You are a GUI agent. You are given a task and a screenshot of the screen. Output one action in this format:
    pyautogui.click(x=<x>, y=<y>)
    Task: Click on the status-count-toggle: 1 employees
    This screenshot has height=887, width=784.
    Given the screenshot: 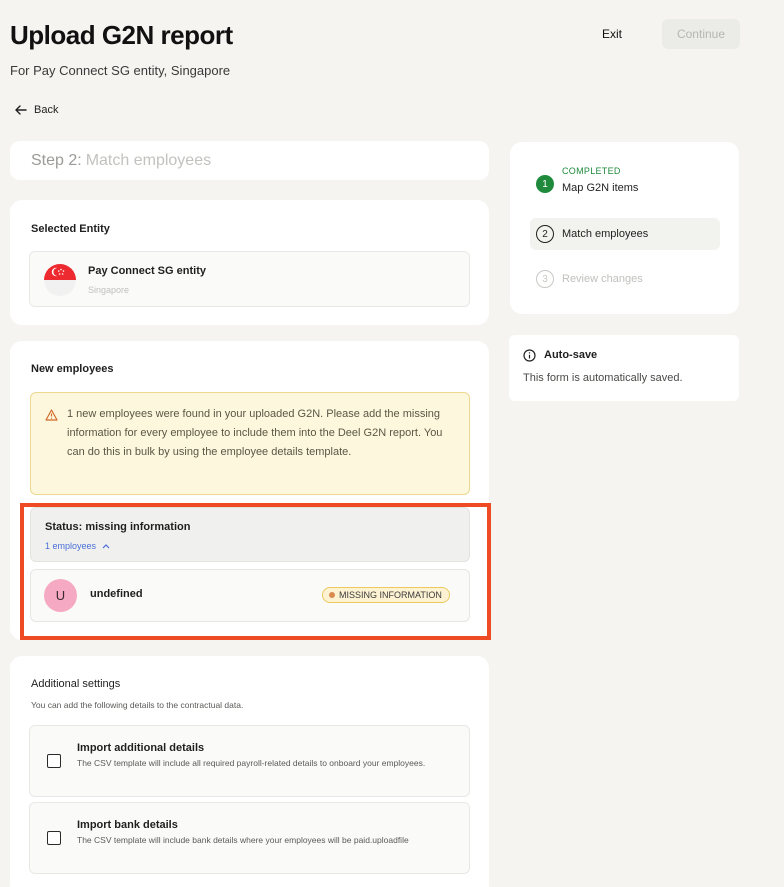 What is the action you would take?
    pyautogui.click(x=77, y=546)
    